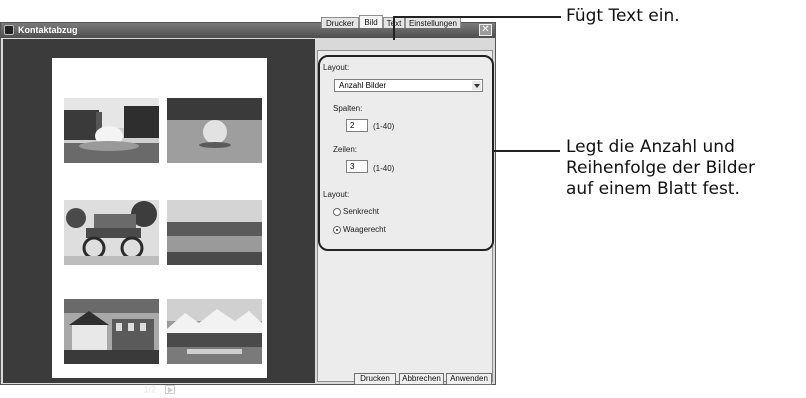 Image resolution: width=806 pixels, height=398 pixels. Describe the element at coordinates (485, 30) in the screenshot. I see `close-button: ✕` at that location.